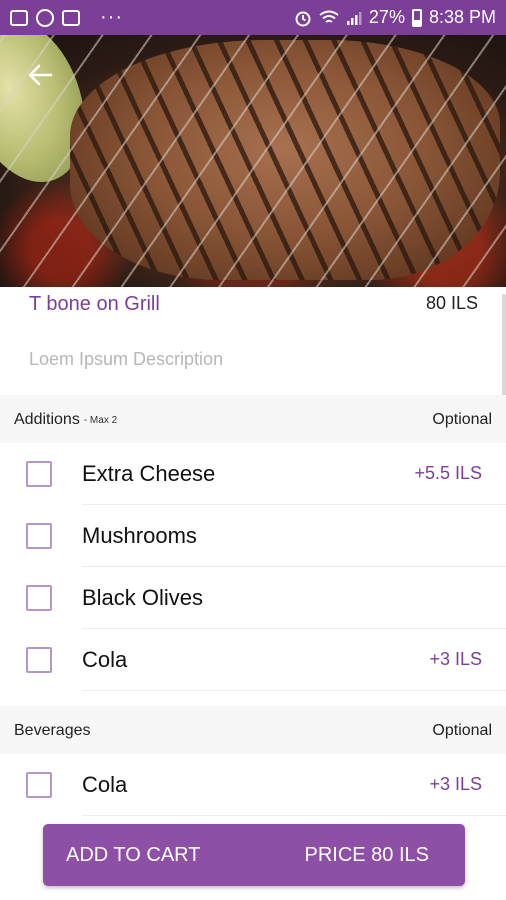  Describe the element at coordinates (451, 303) in the screenshot. I see `item-price: 80 ILS` at that location.